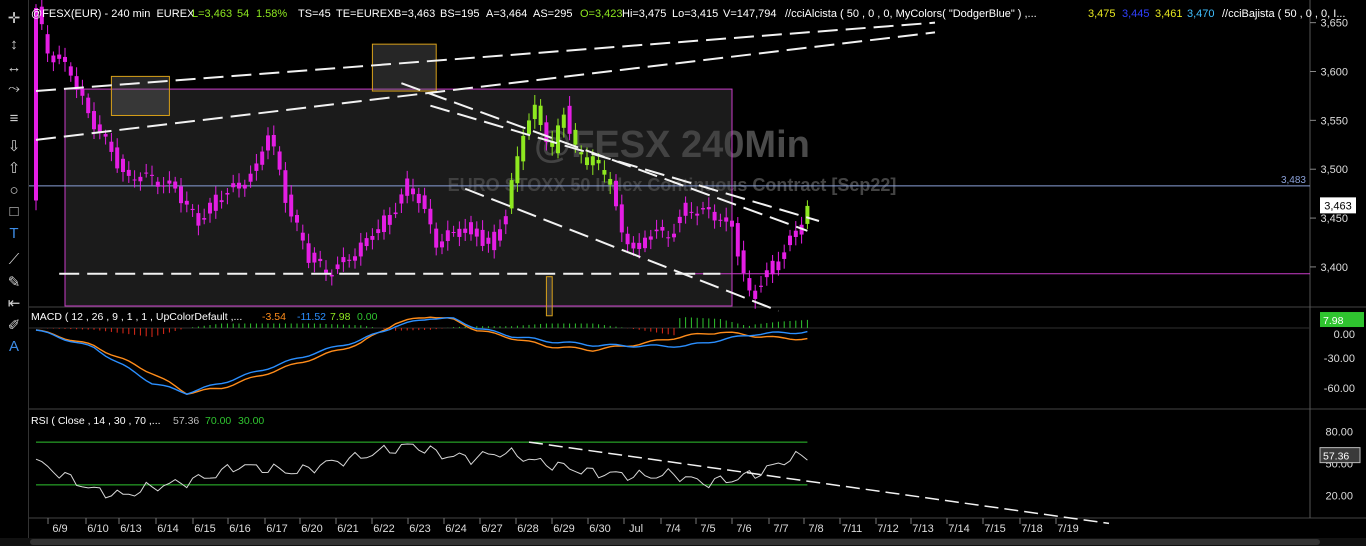  Describe the element at coordinates (274, 317) in the screenshot. I see `macd-value: -3.54` at that location.